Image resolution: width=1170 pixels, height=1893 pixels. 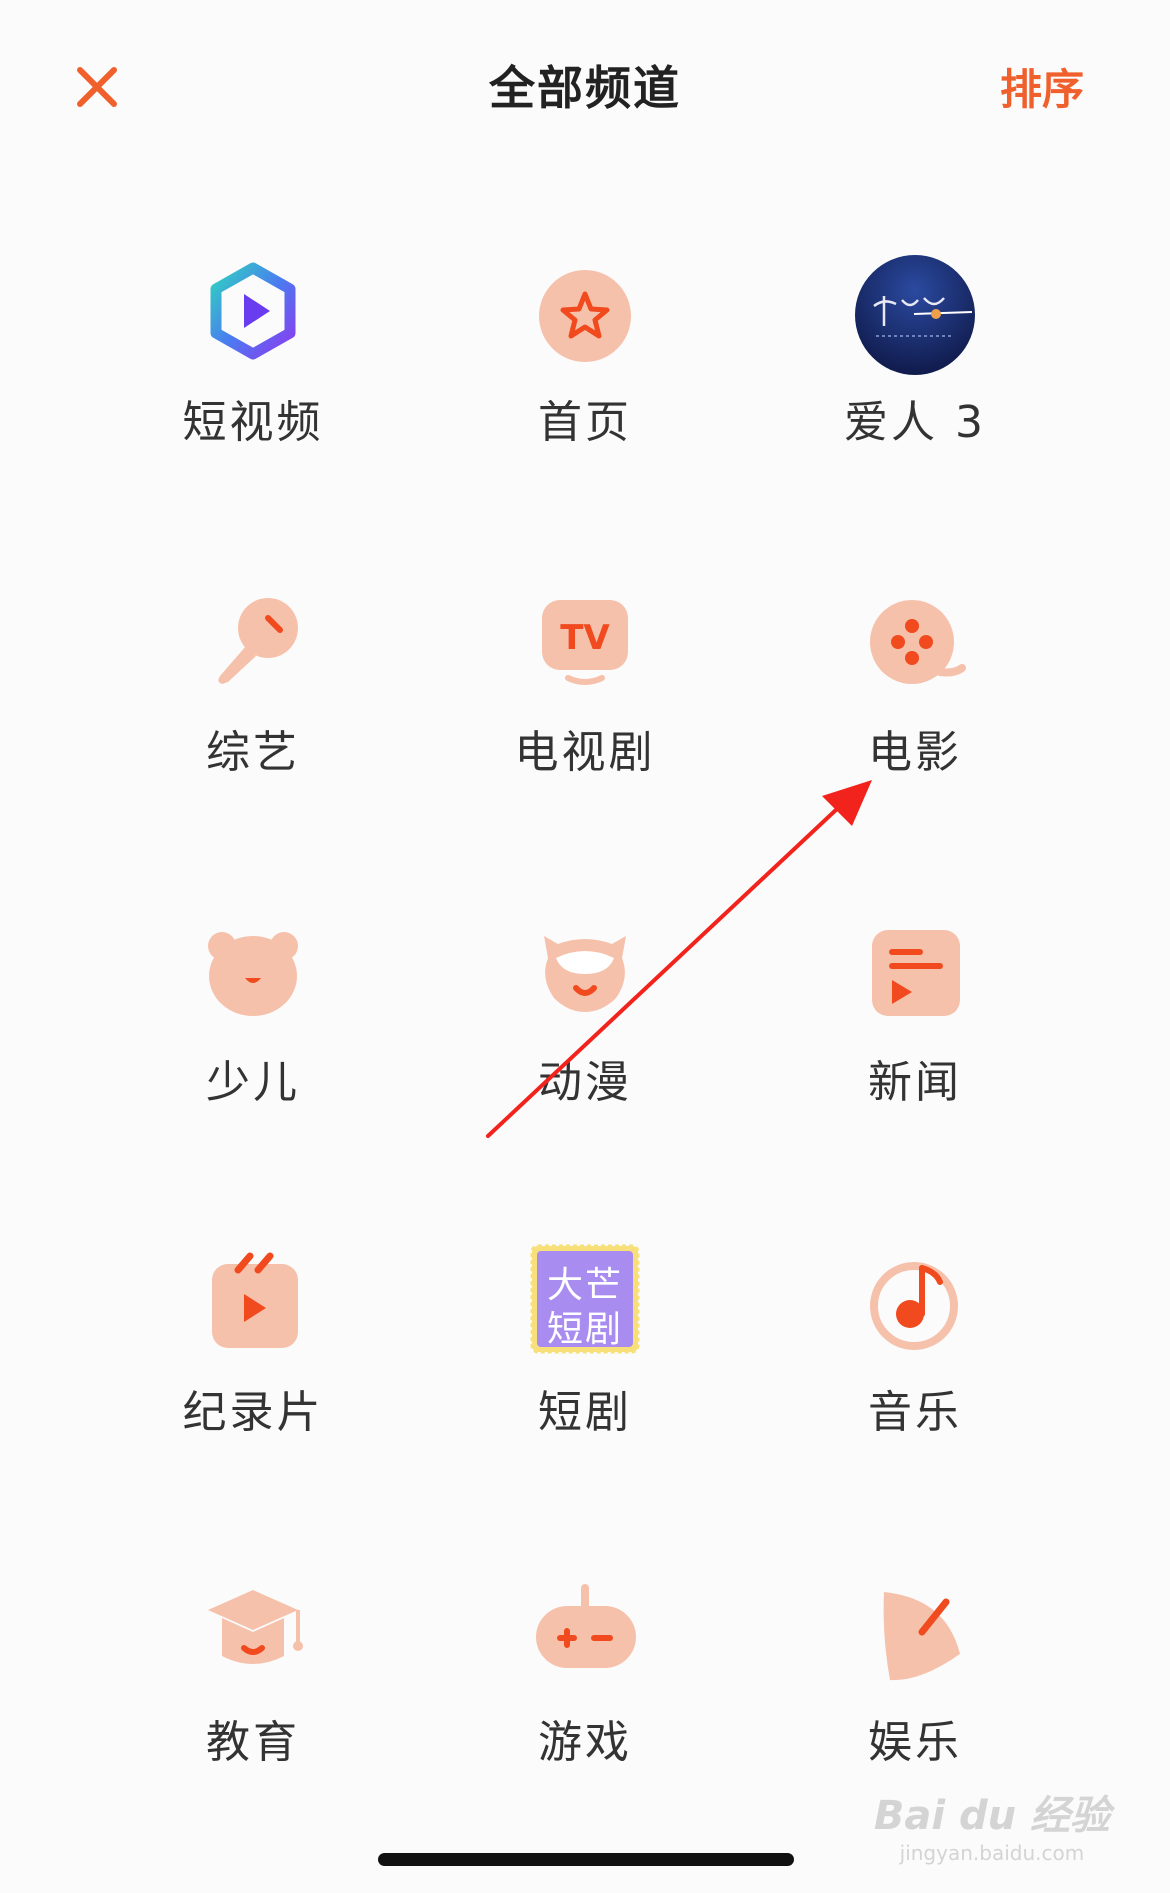 I want to click on channel-item-short-drama: 大芒 短剧 短剧, so click(x=585, y=1375).